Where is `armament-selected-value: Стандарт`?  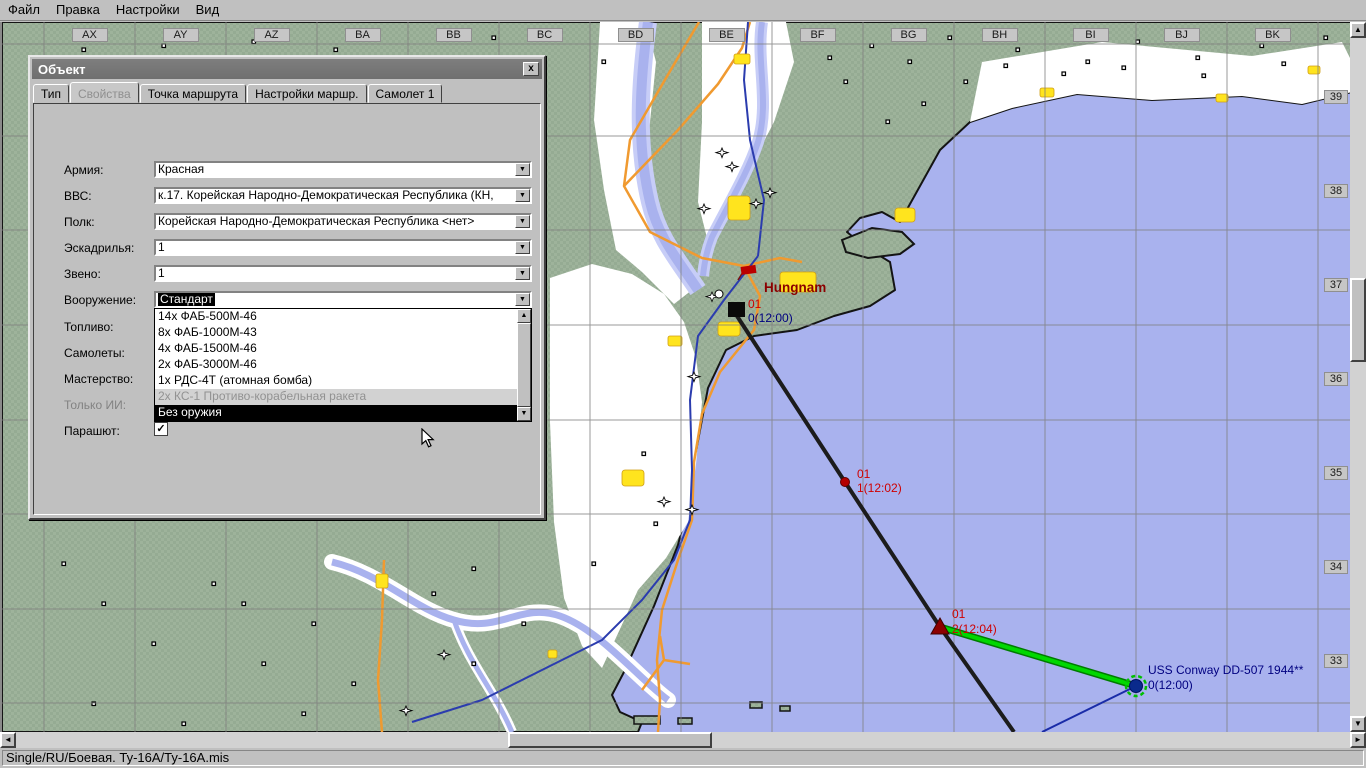
armament-selected-value: Стандарт is located at coordinates (186, 299).